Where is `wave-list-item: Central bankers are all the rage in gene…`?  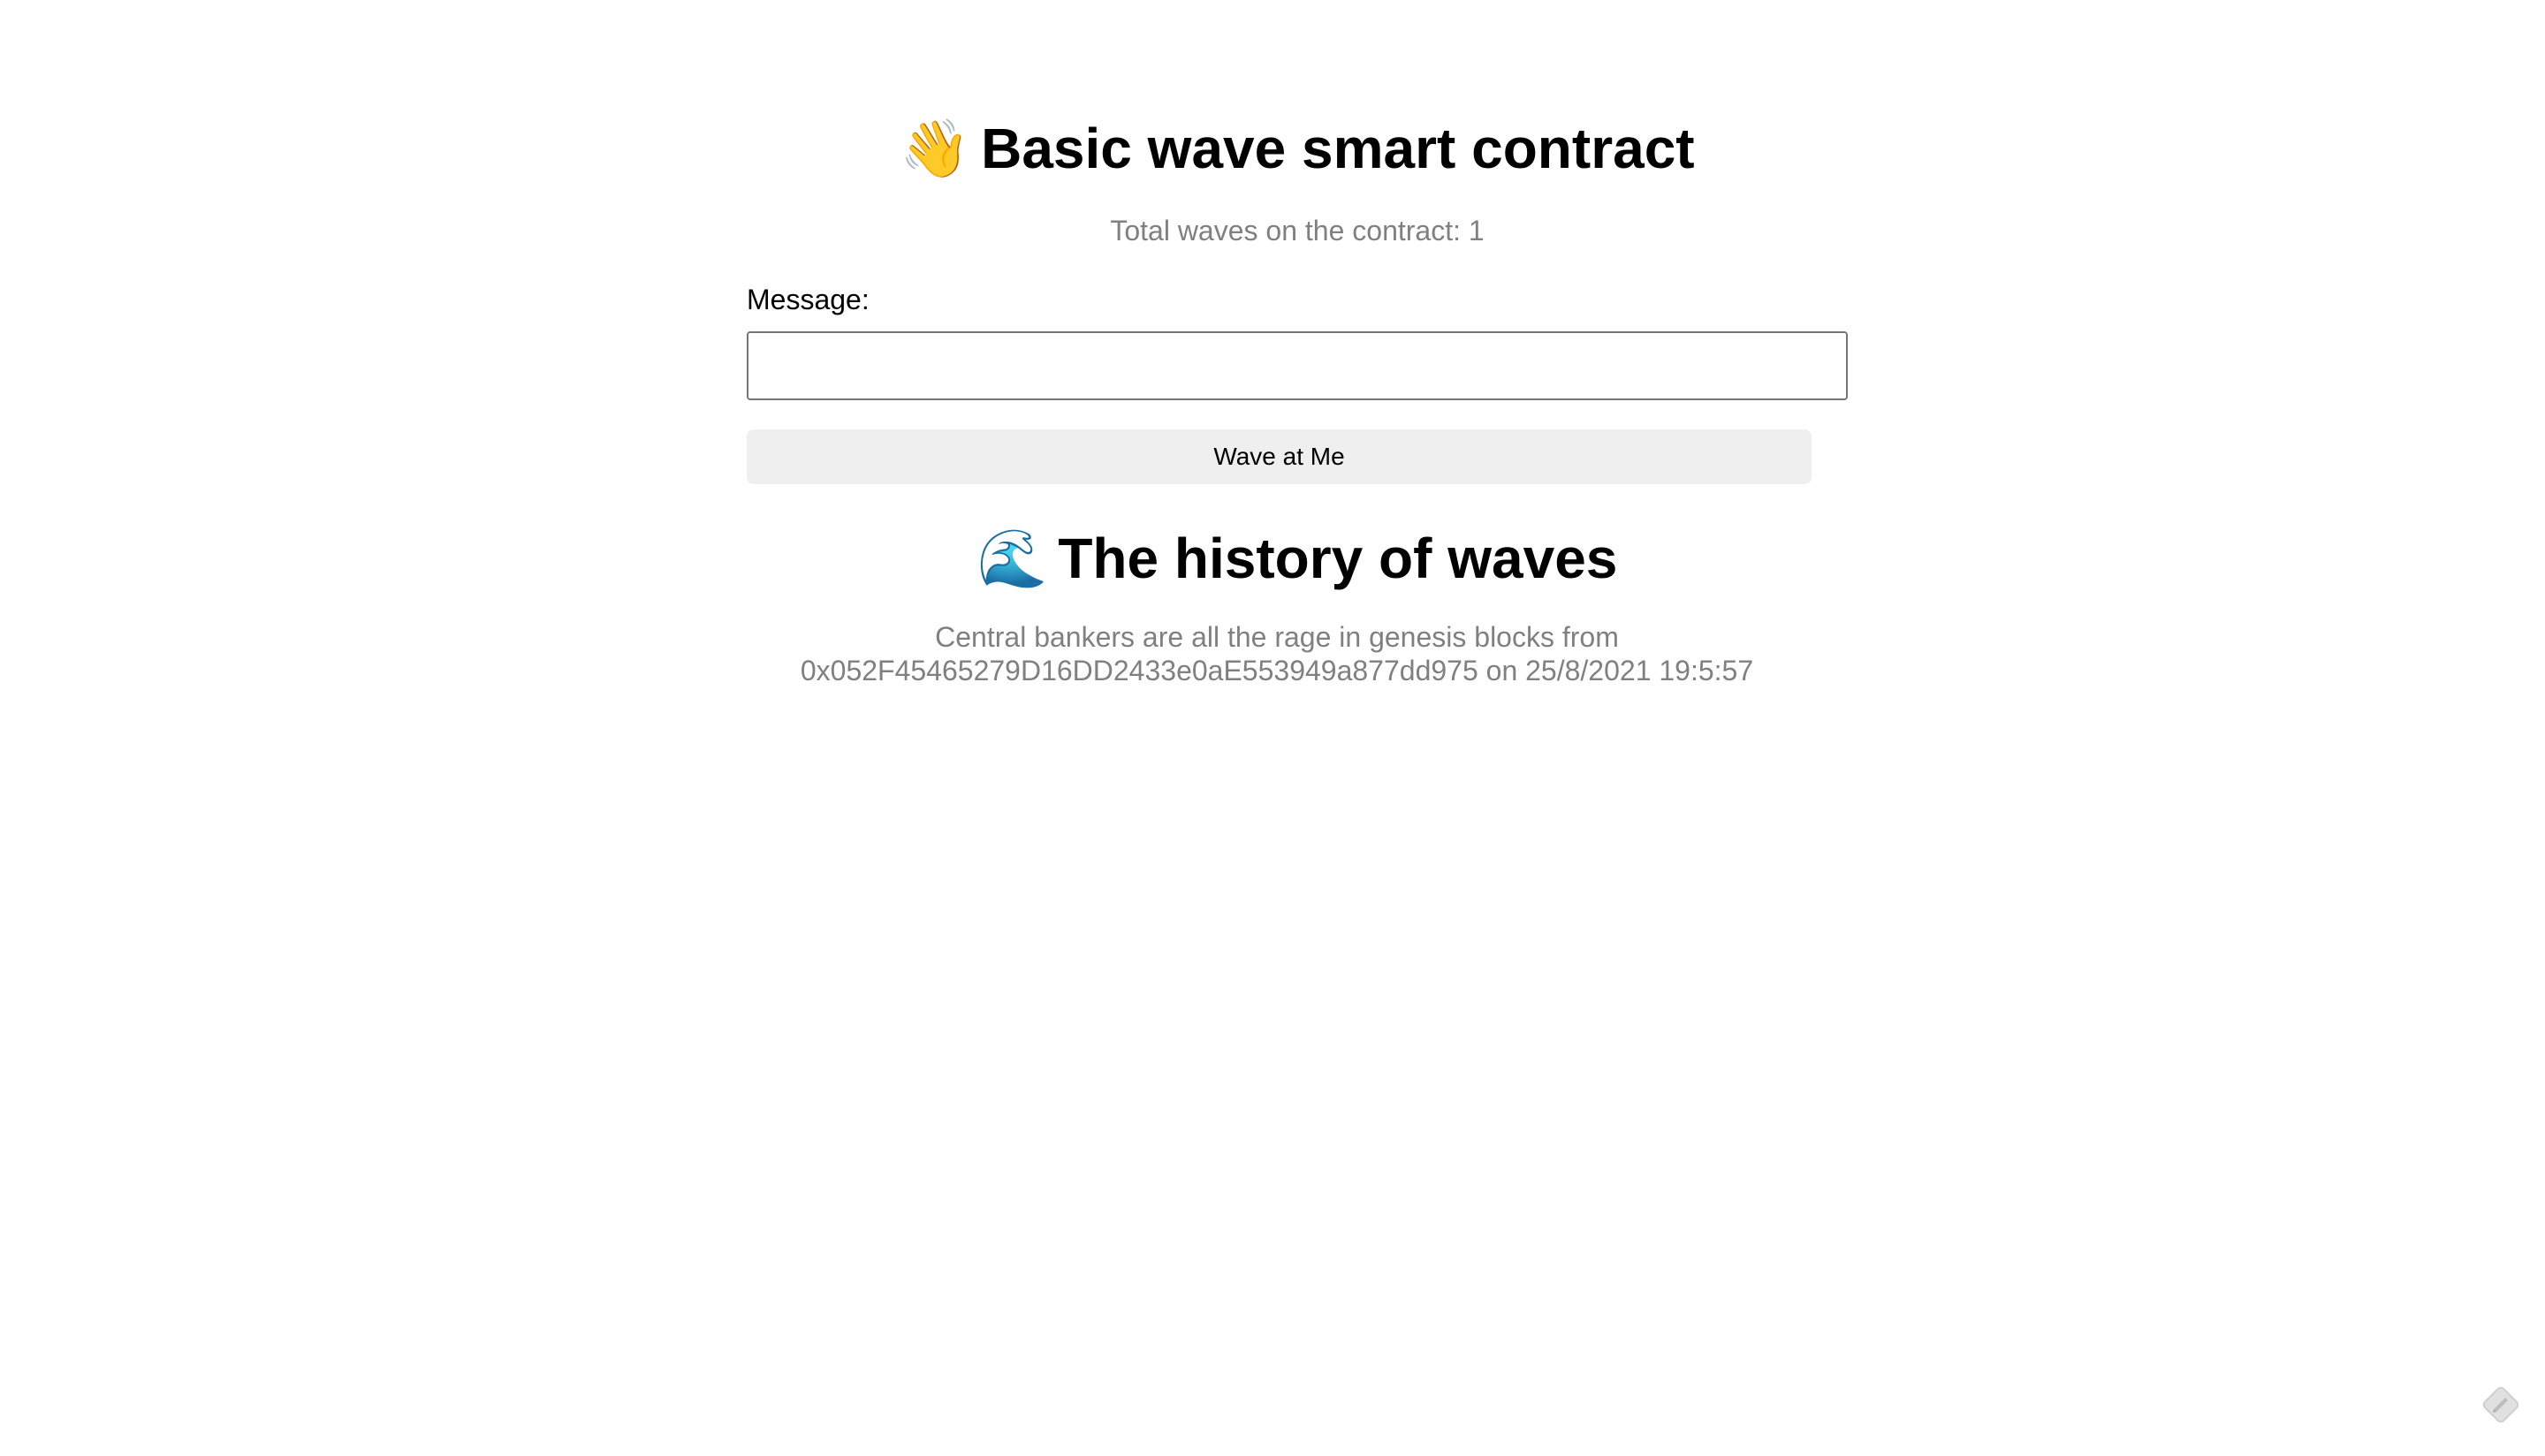 wave-list-item: Central bankers are all the rage in gene… is located at coordinates (1277, 653).